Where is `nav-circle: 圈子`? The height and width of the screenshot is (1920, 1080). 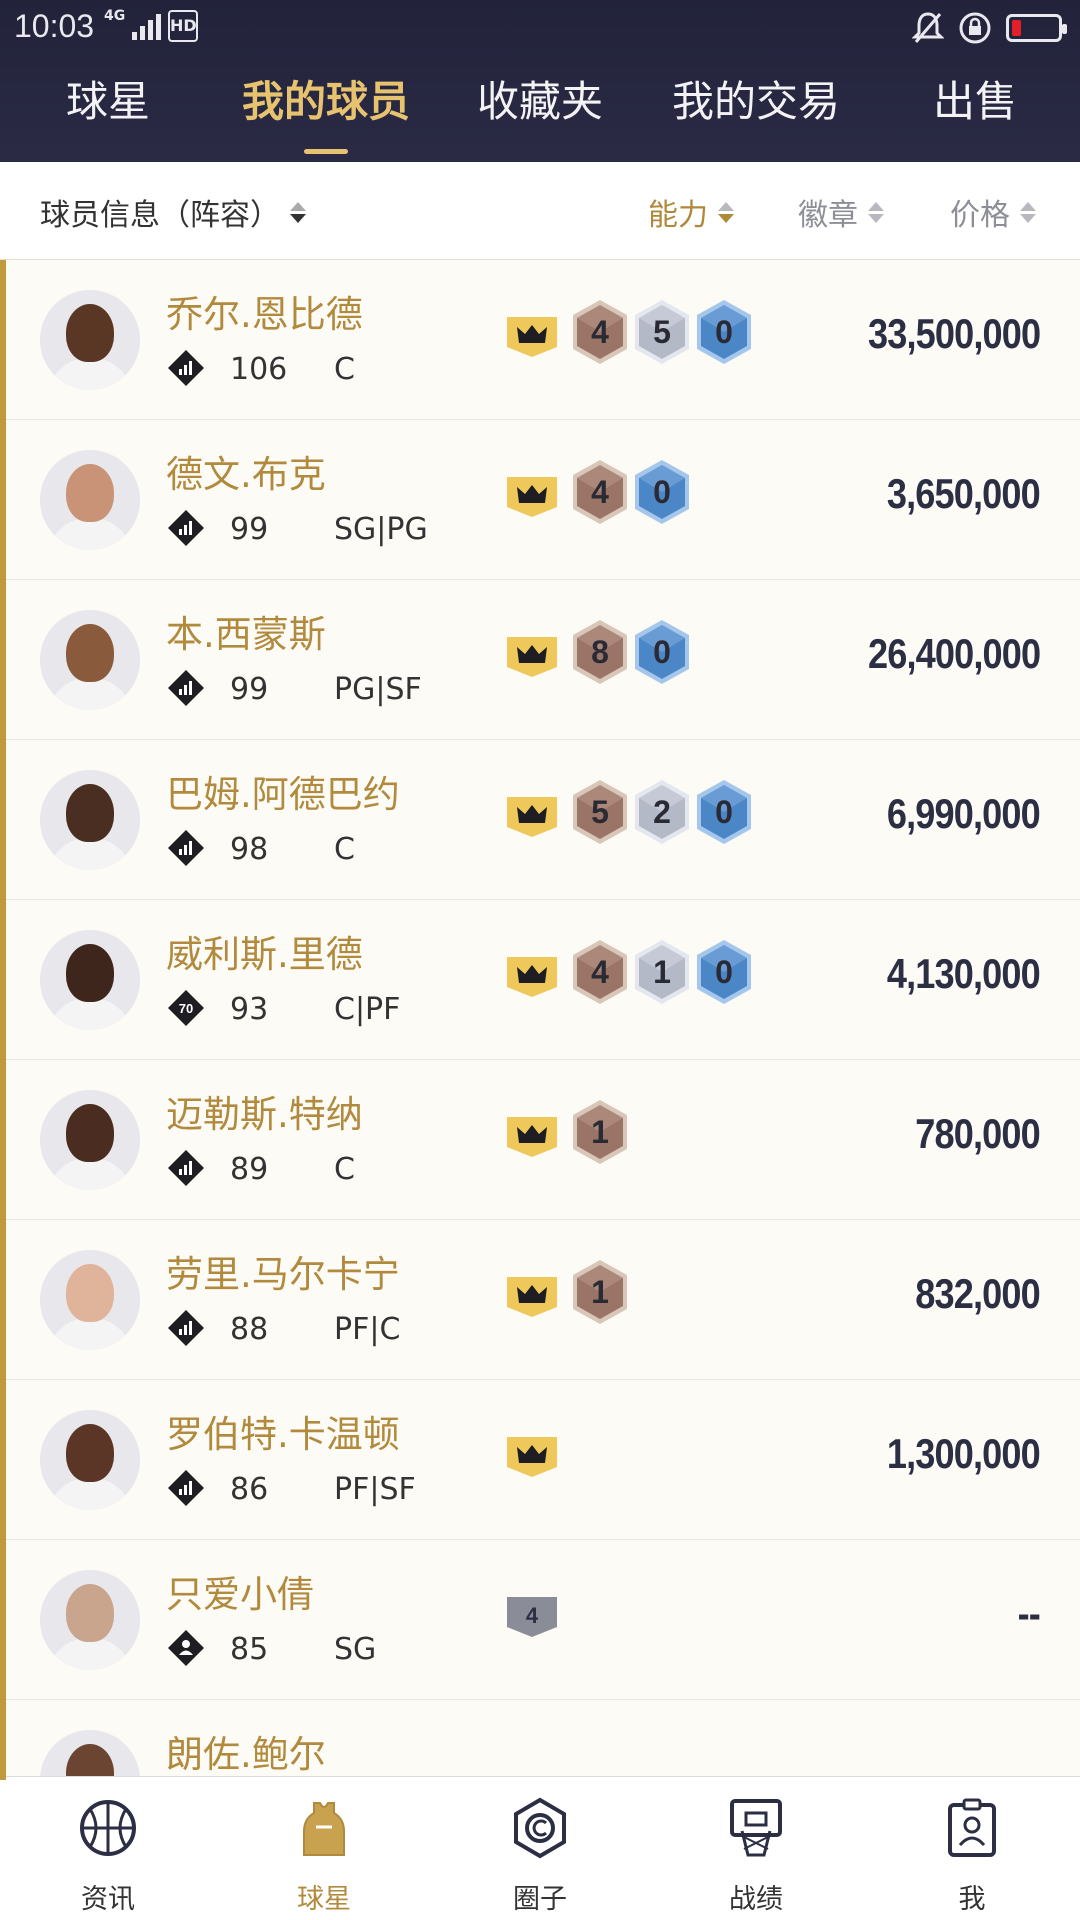
nav-circle: 圈子 is located at coordinates (540, 1848).